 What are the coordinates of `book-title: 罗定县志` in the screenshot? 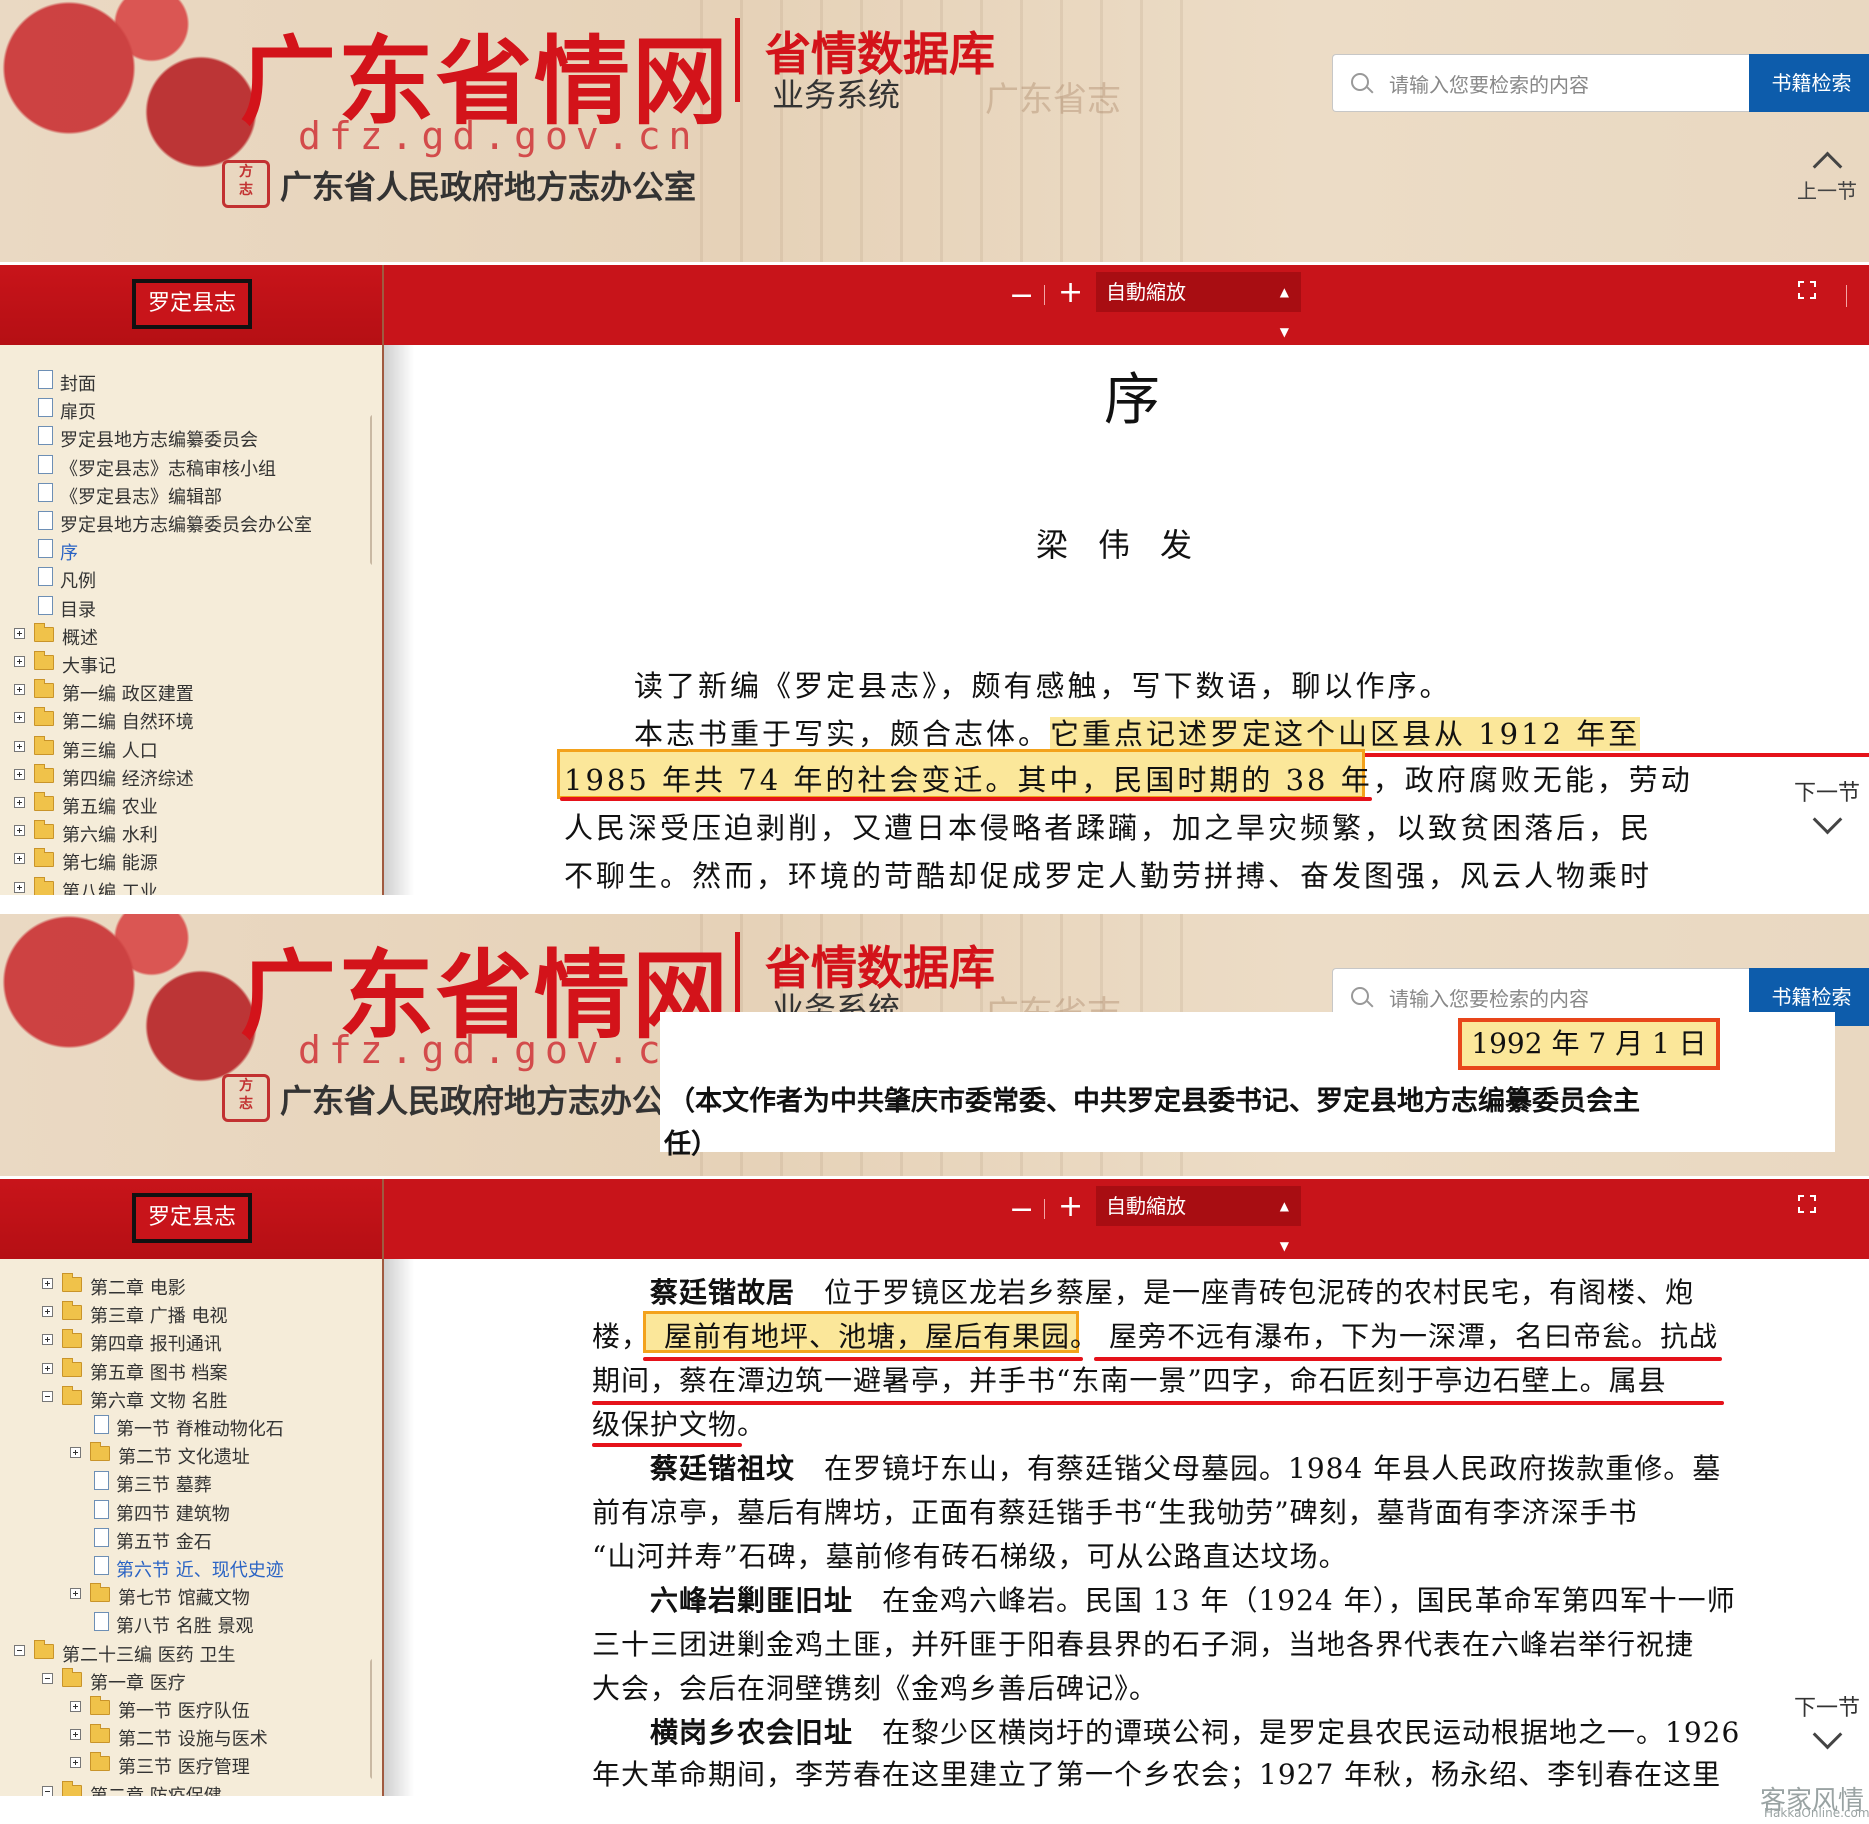 It's located at (192, 1218).